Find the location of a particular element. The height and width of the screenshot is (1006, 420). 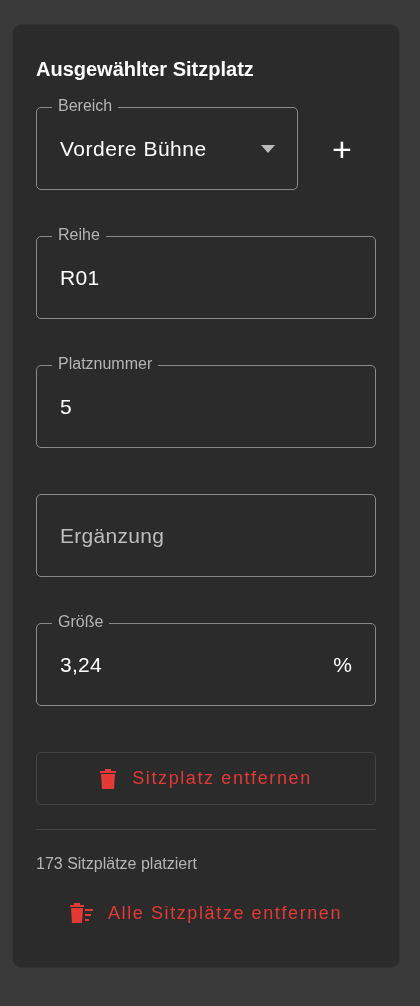

input-field: Ergänzung is located at coordinates (206, 535).